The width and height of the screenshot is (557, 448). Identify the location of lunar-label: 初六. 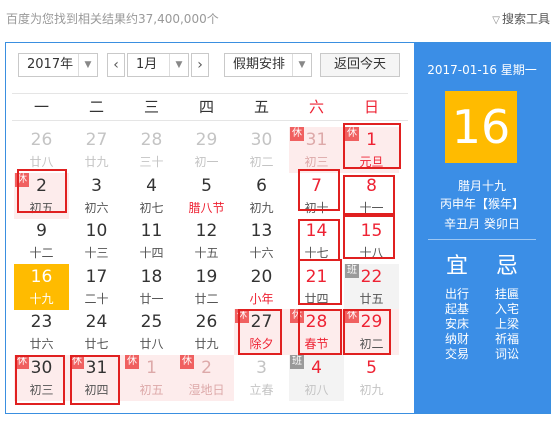
(96, 207).